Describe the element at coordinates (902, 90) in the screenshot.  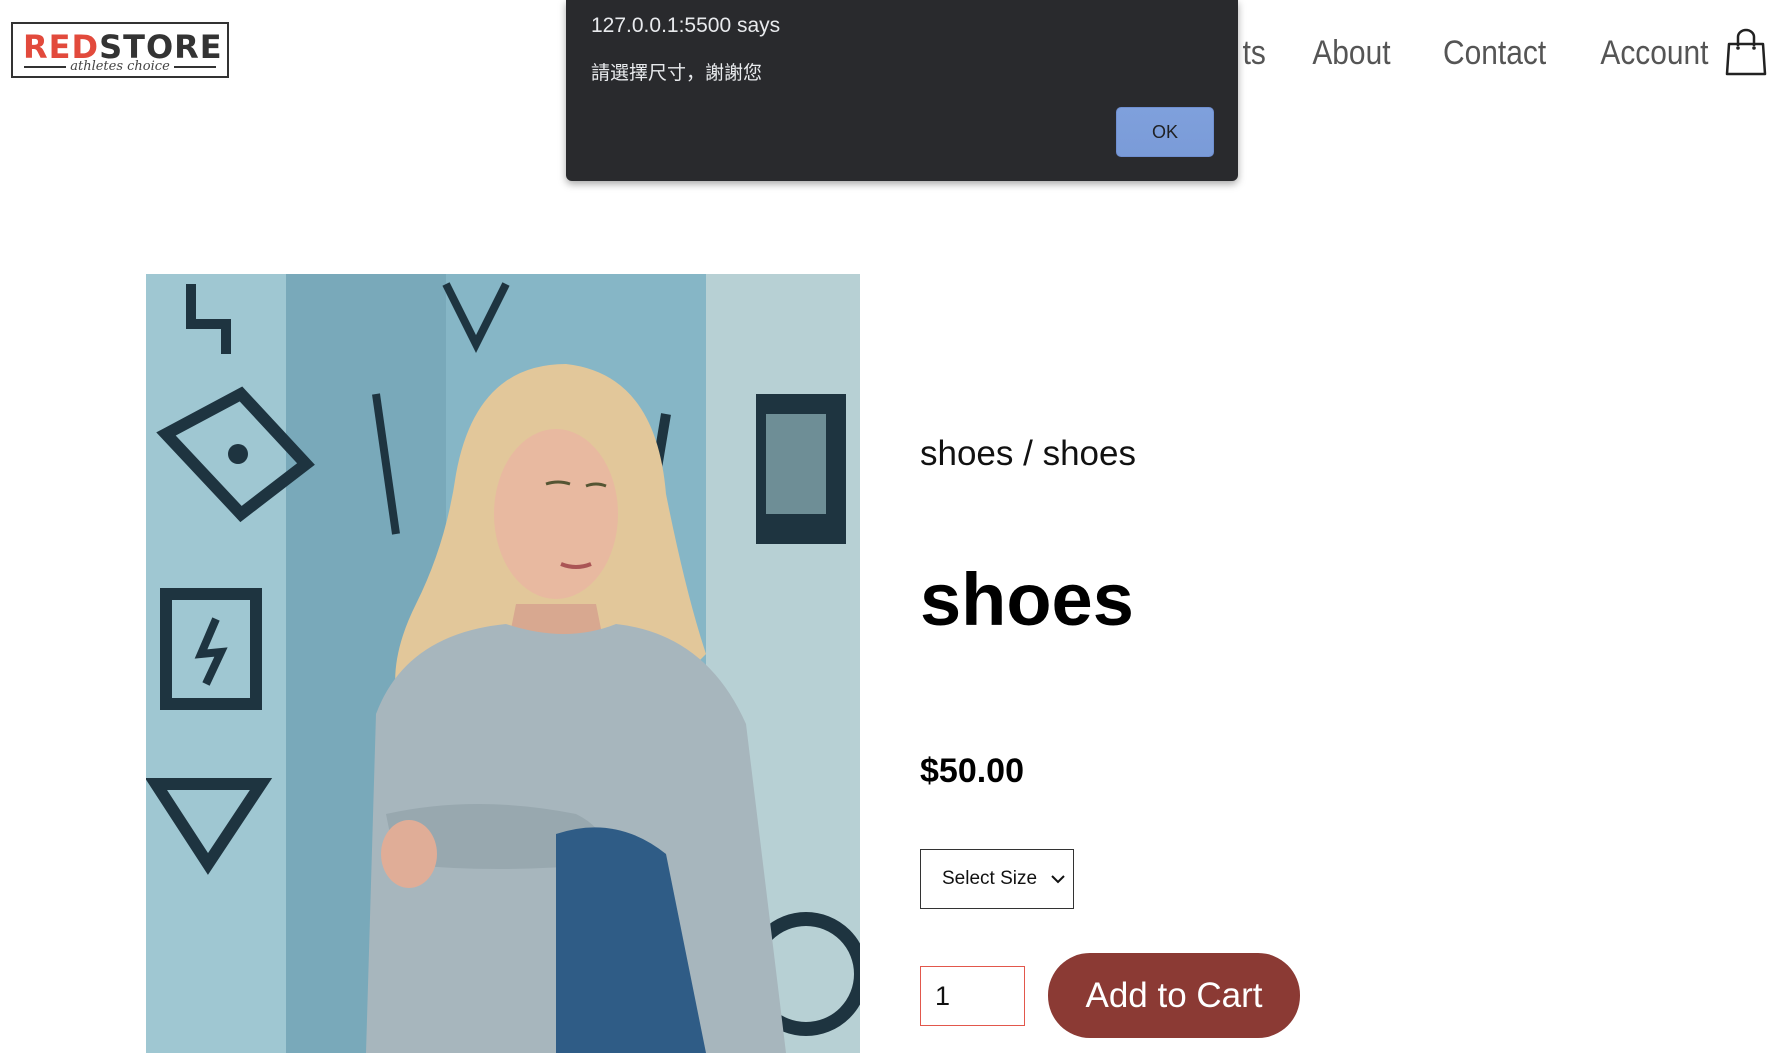
I see `alert-dialog: 127.0.0.1:5500 says 請選擇尺寸，謝謝您 OK` at that location.